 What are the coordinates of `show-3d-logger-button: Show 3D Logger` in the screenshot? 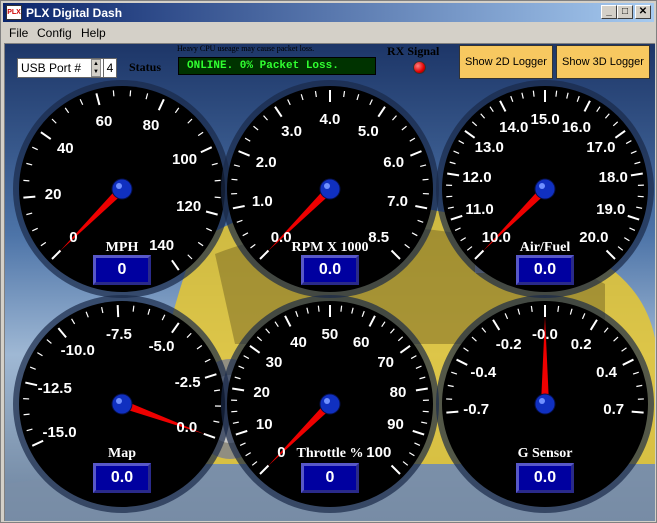 It's located at (603, 62).